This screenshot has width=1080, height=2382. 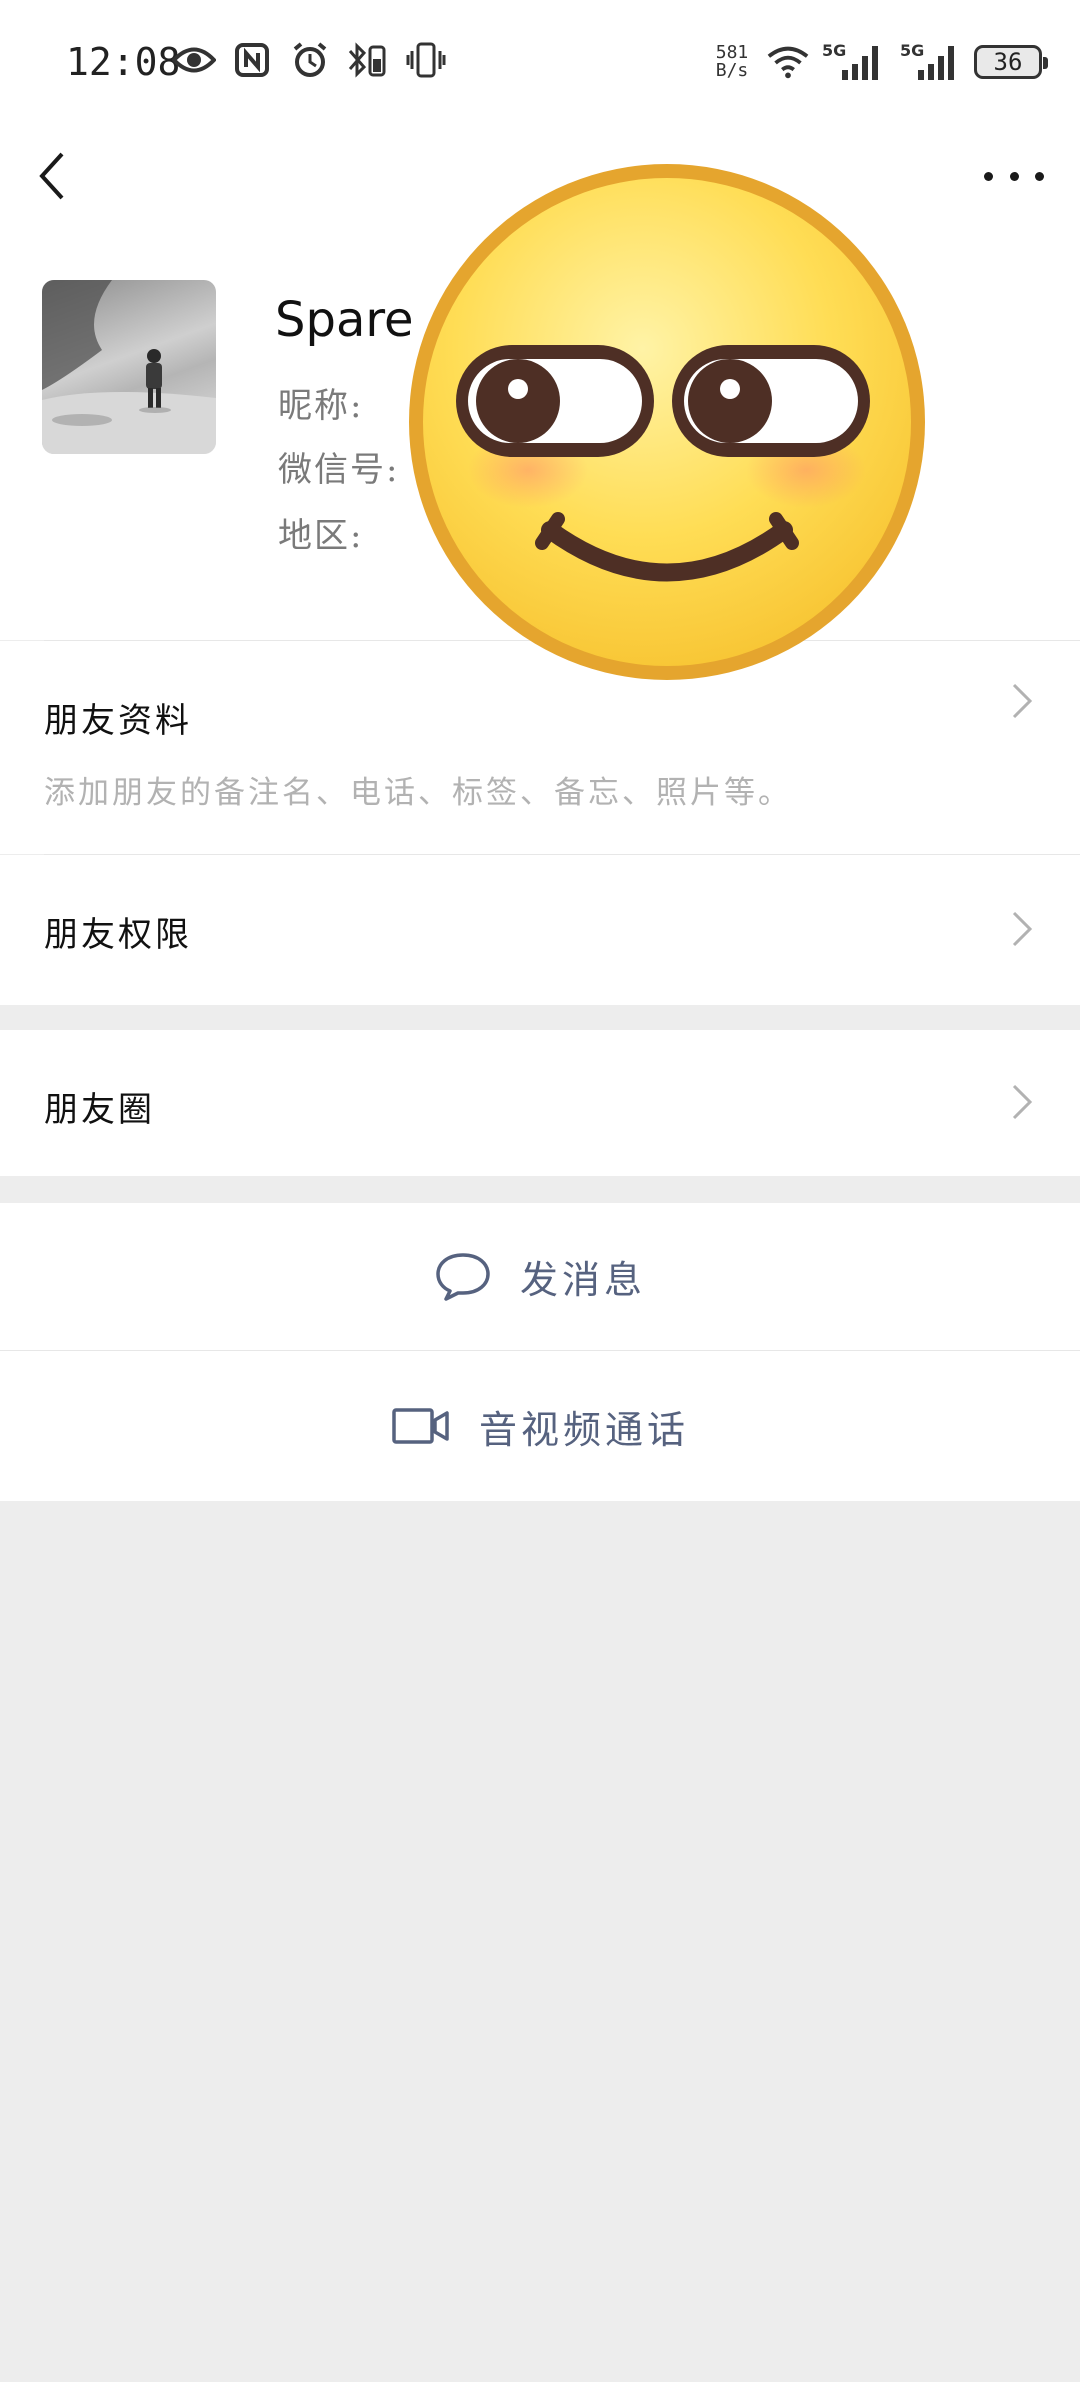 What do you see at coordinates (426, 60) in the screenshot?
I see `vibrate-icon` at bounding box center [426, 60].